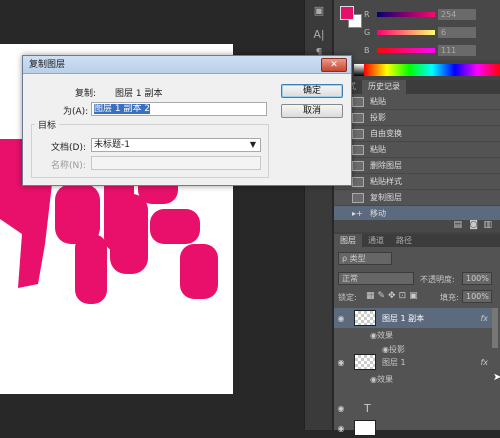  I want to click on history-item: 删除图层, so click(417, 166).